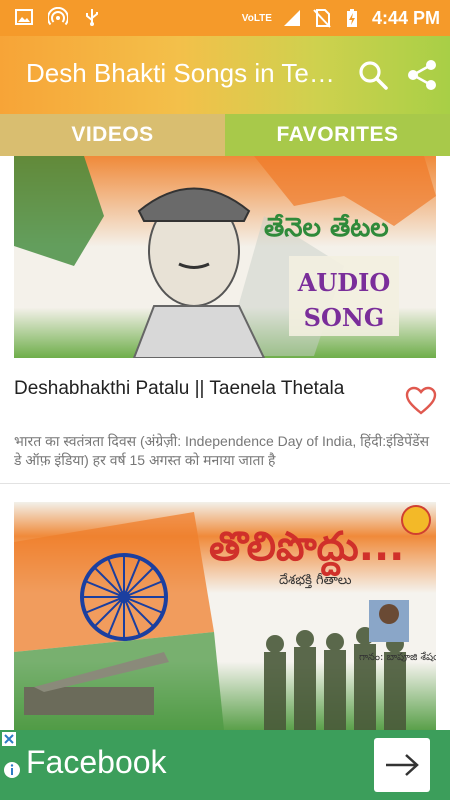  I want to click on thumb-song-label: SONG, so click(344, 317).